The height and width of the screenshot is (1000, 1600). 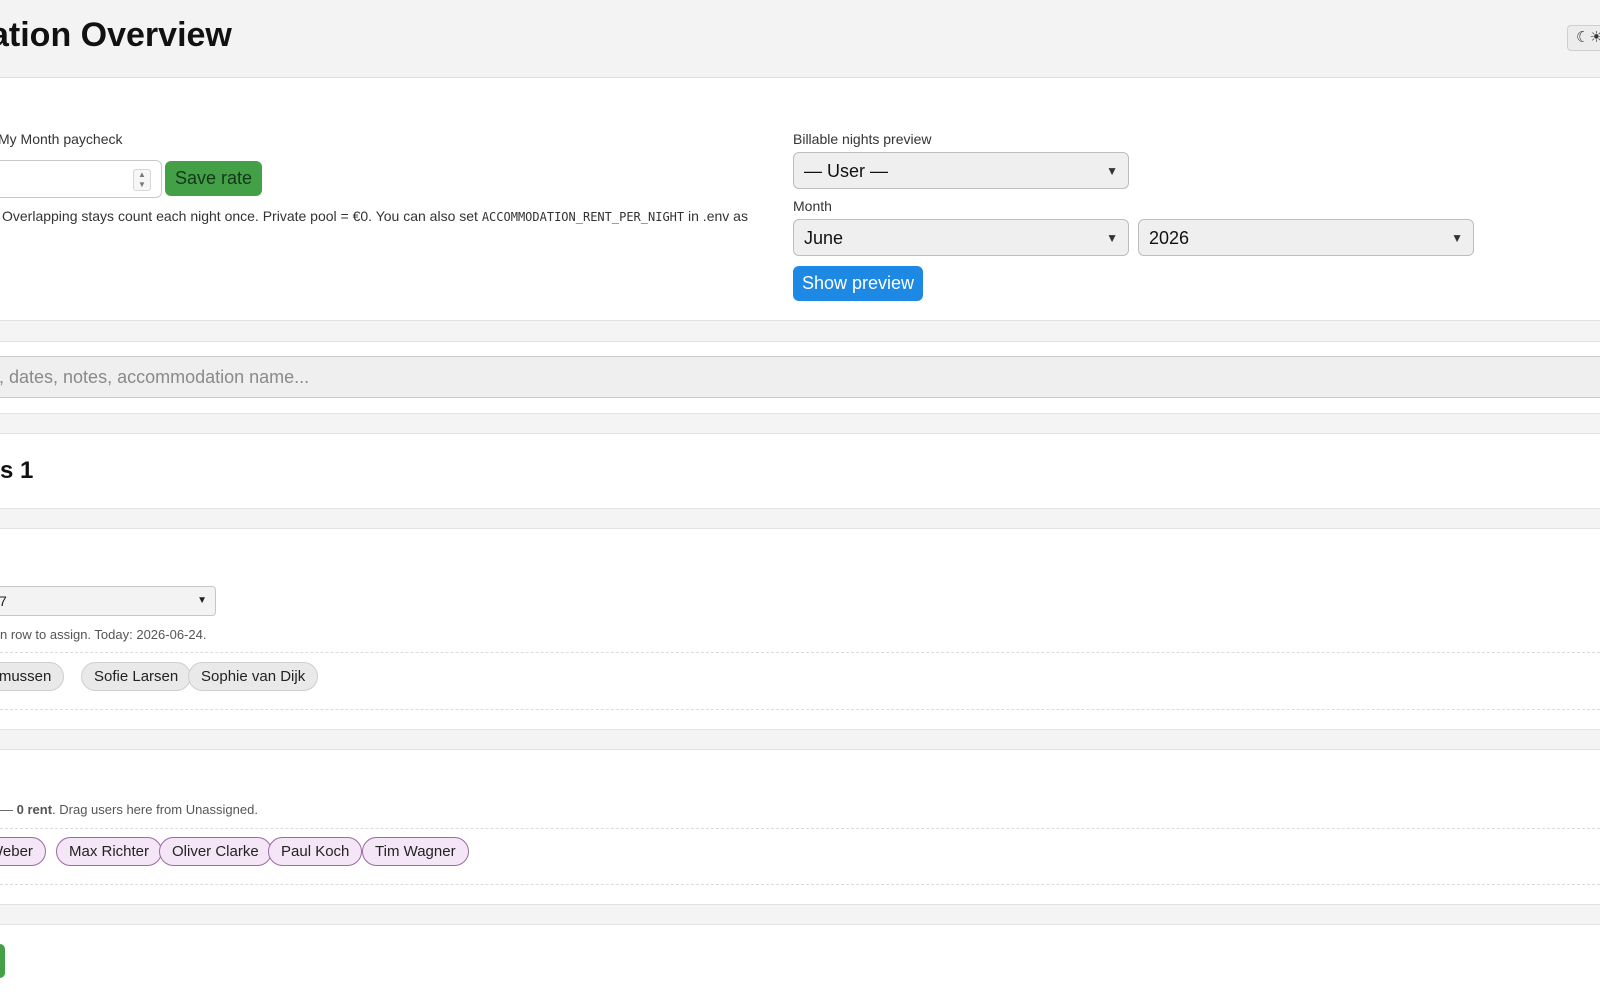 What do you see at coordinates (415, 851) in the screenshot?
I see `user-chip: Tim Wagner` at bounding box center [415, 851].